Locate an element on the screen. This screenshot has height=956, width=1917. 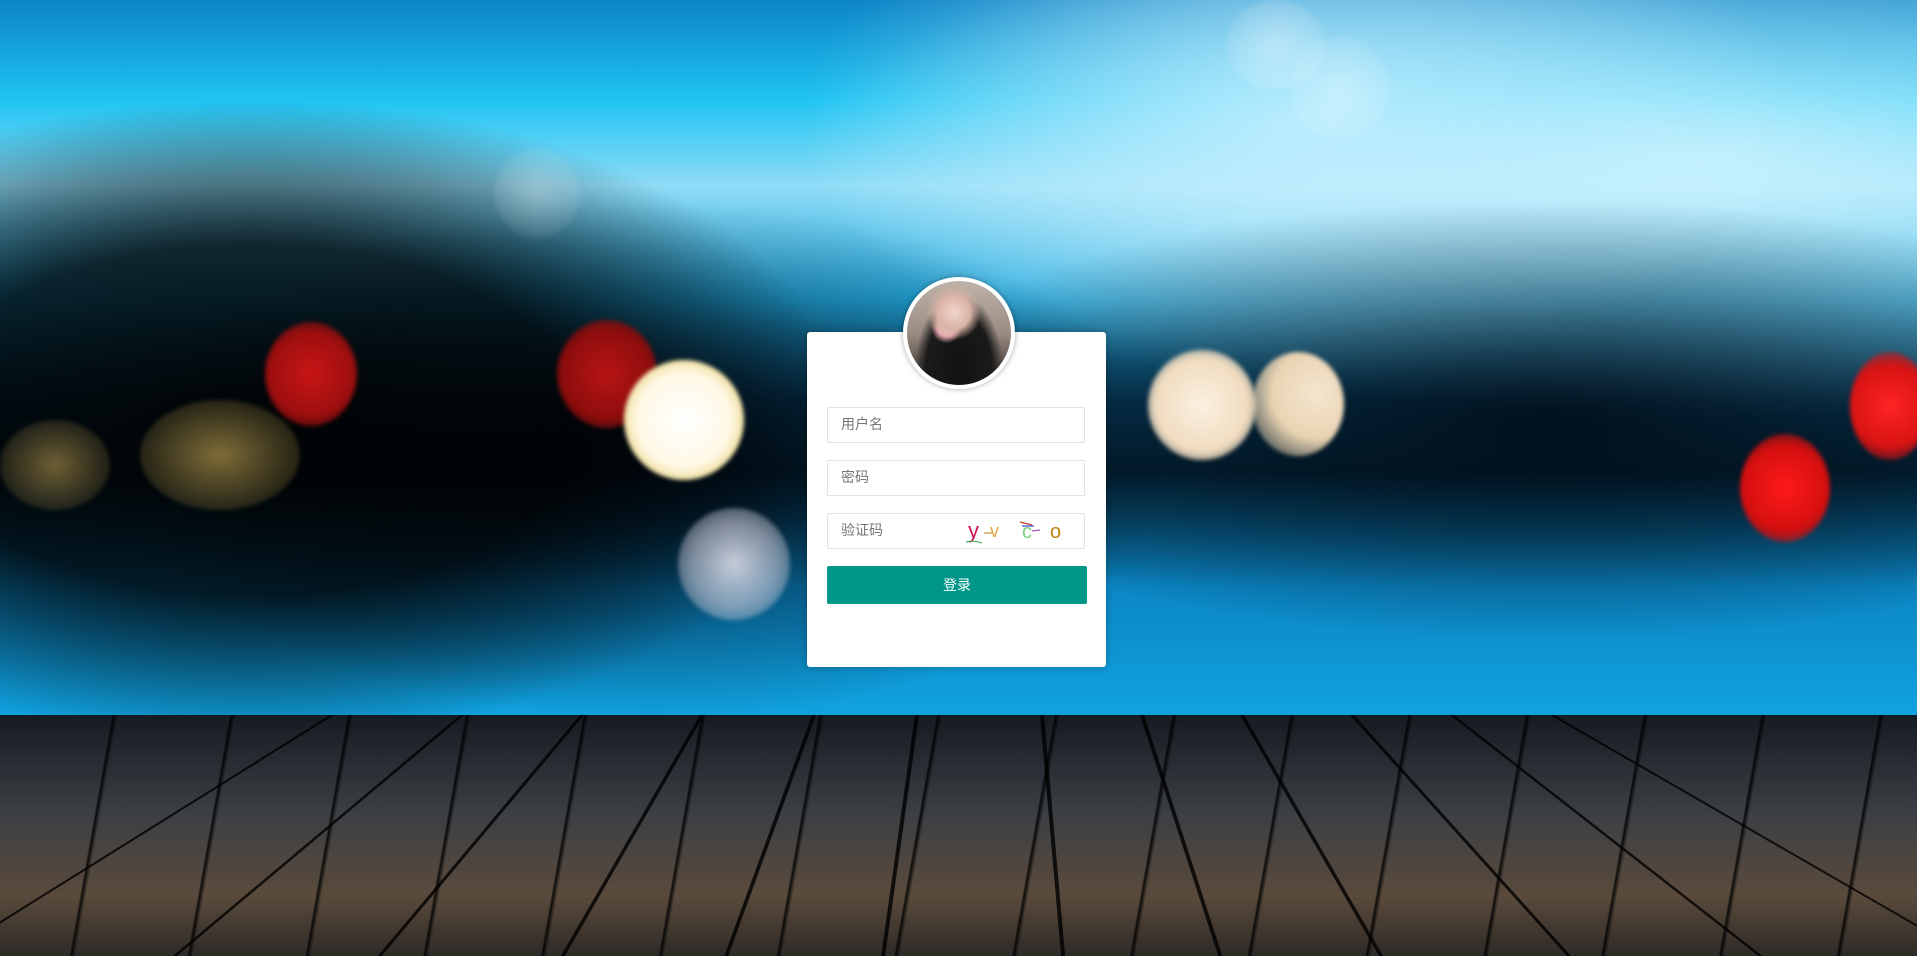
username-field is located at coordinates (956, 425).